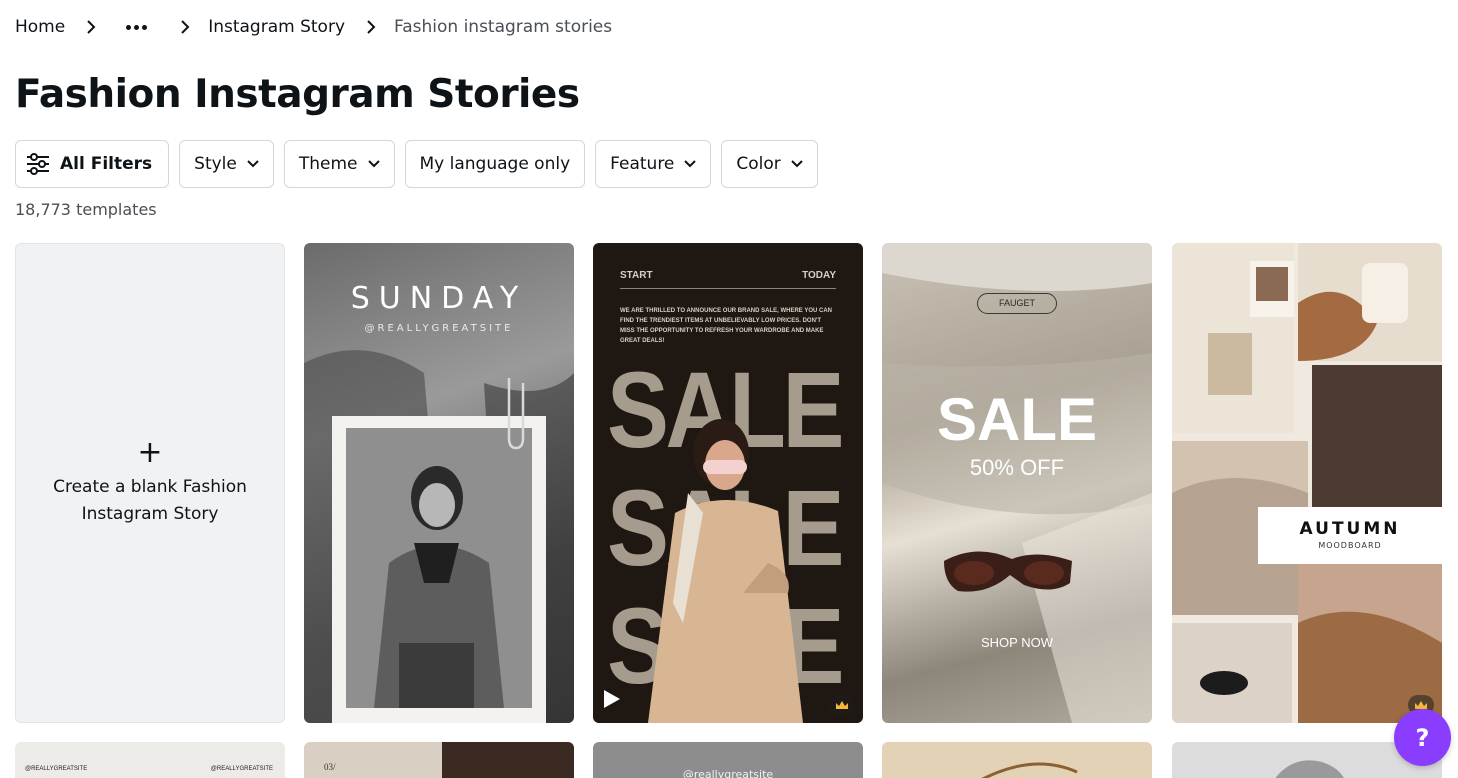  Describe the element at coordinates (330, 767) in the screenshot. I see `template-label: 03/` at that location.